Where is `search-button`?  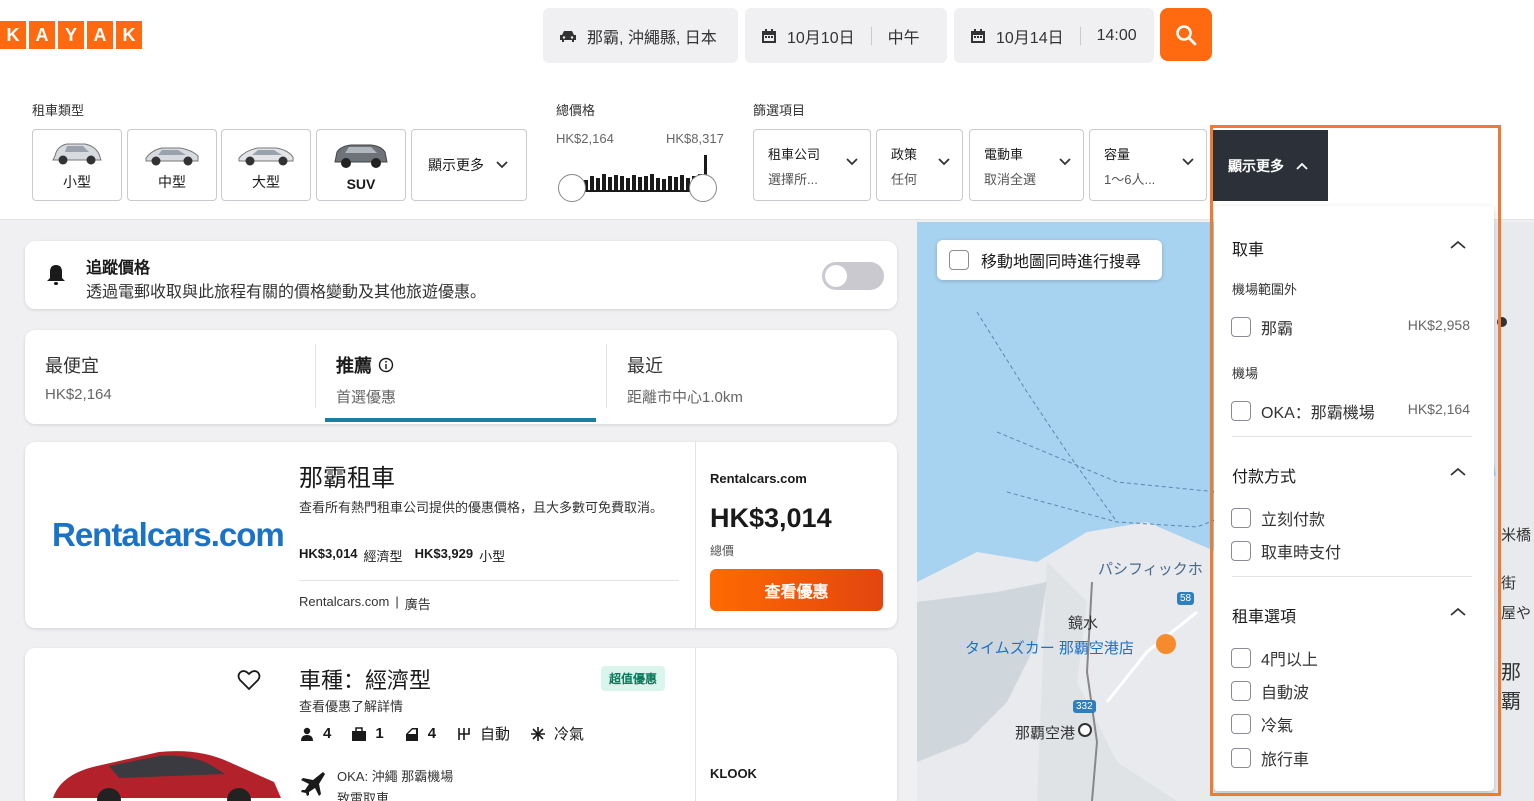
search-button is located at coordinates (1186, 34).